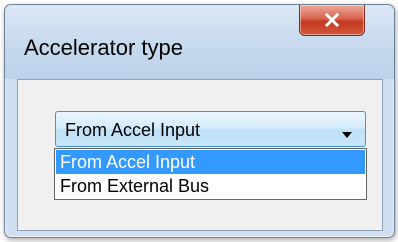 The image size is (398, 242). Describe the element at coordinates (133, 130) in the screenshot. I see `combobox-selected-value: From Accel Input` at that location.